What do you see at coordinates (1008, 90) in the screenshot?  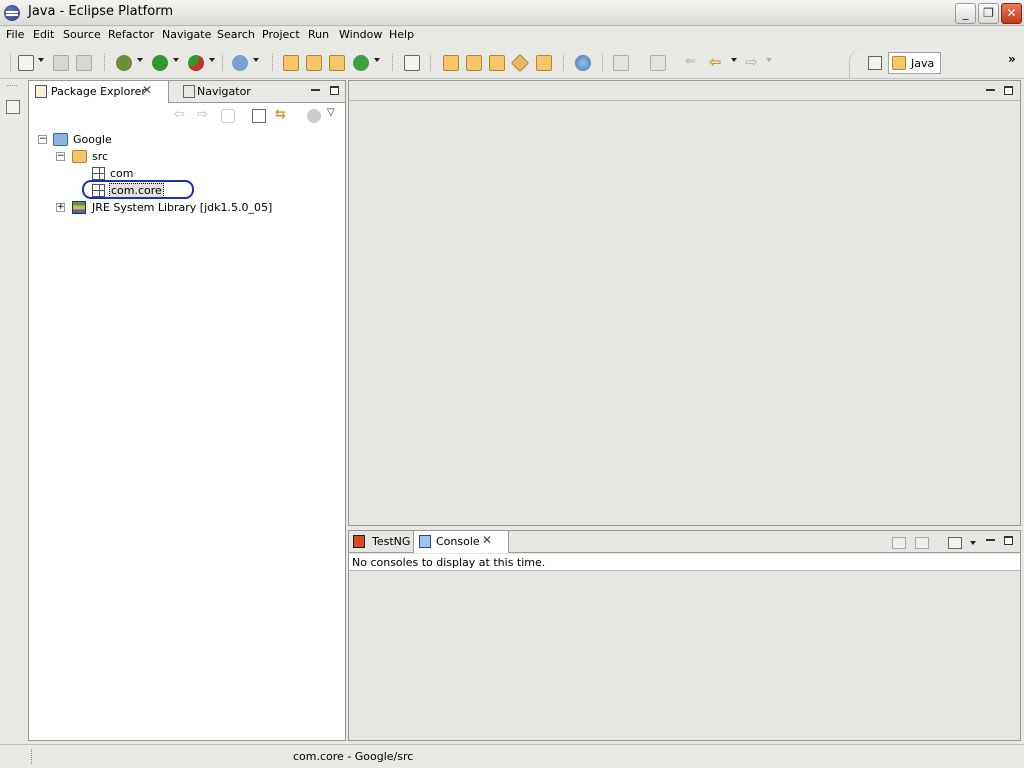 I see `maximize-editor-button` at bounding box center [1008, 90].